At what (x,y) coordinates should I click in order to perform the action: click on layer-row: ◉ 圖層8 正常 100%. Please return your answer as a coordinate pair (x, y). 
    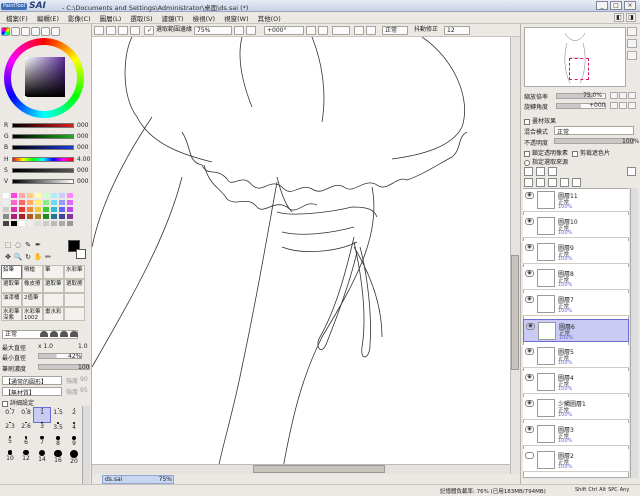
    Looking at the image, I should click on (576, 278).